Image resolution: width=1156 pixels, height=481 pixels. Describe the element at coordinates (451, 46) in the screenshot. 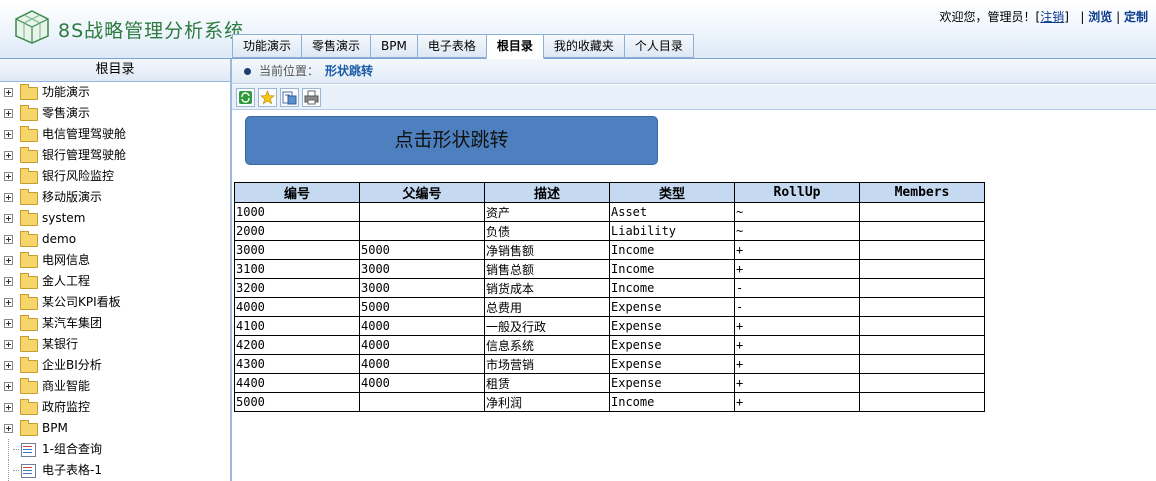

I see `tab-spreadsheet: 电子表格` at that location.